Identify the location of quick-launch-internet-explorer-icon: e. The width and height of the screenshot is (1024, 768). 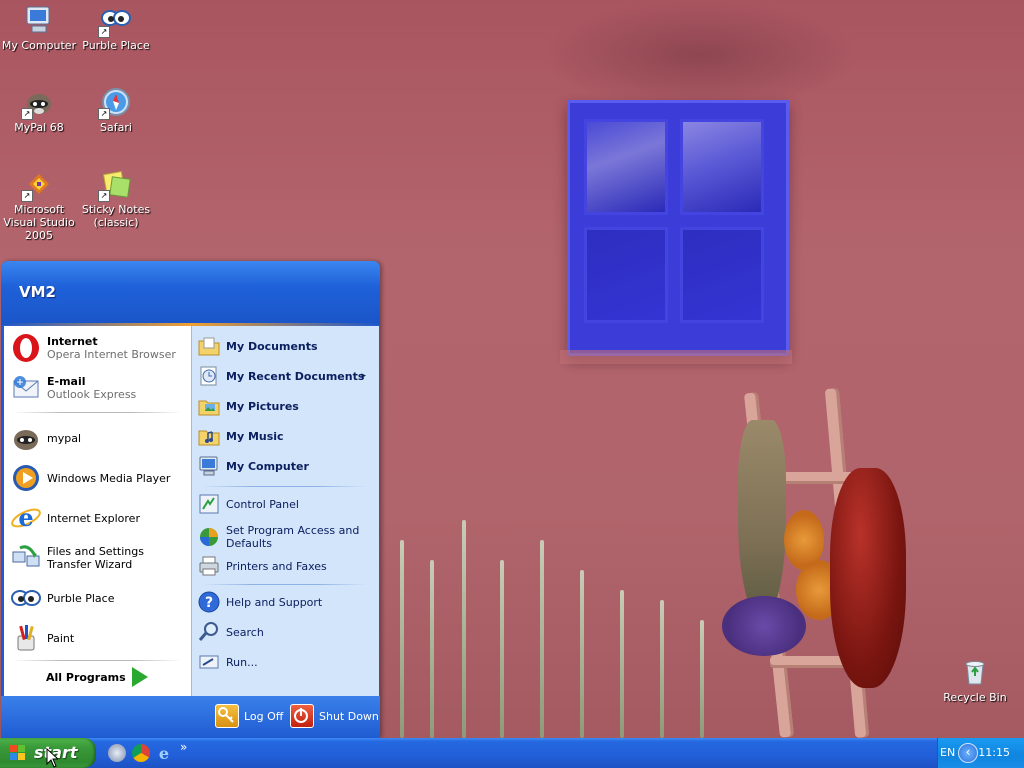
(164, 753).